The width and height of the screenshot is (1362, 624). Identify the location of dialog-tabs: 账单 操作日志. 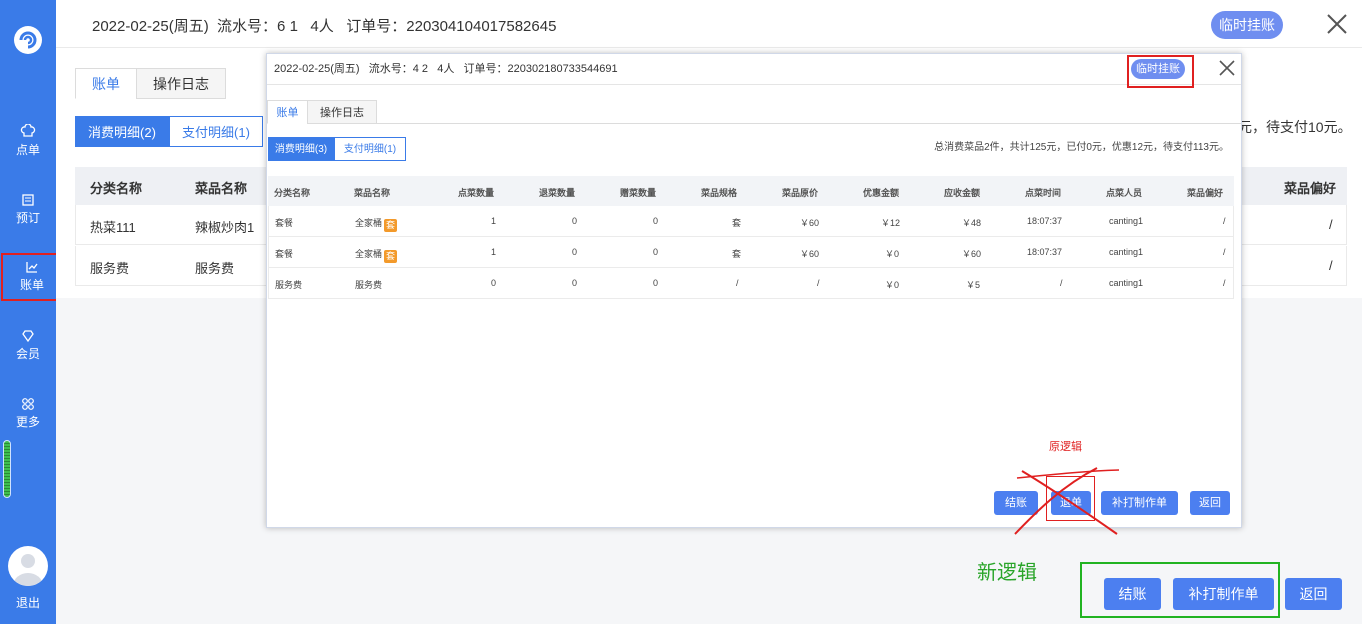
(754, 112).